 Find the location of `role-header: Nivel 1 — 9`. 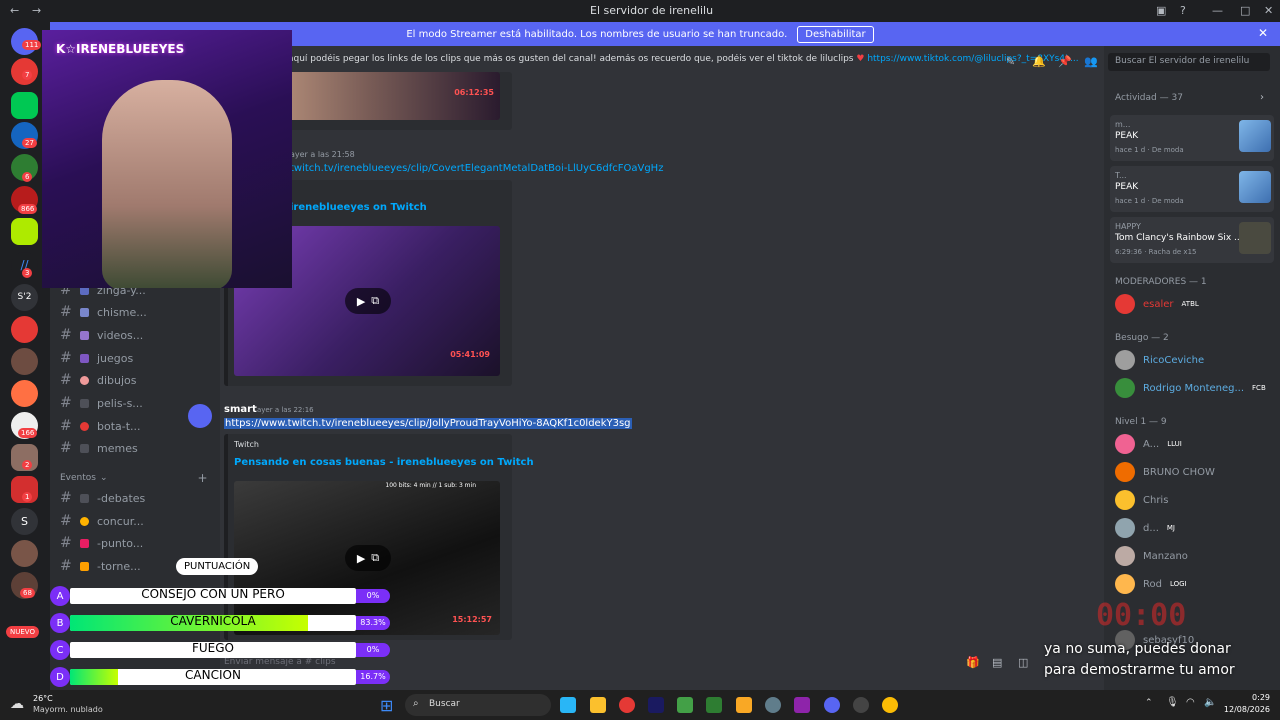

role-header: Nivel 1 — 9 is located at coordinates (1141, 422).